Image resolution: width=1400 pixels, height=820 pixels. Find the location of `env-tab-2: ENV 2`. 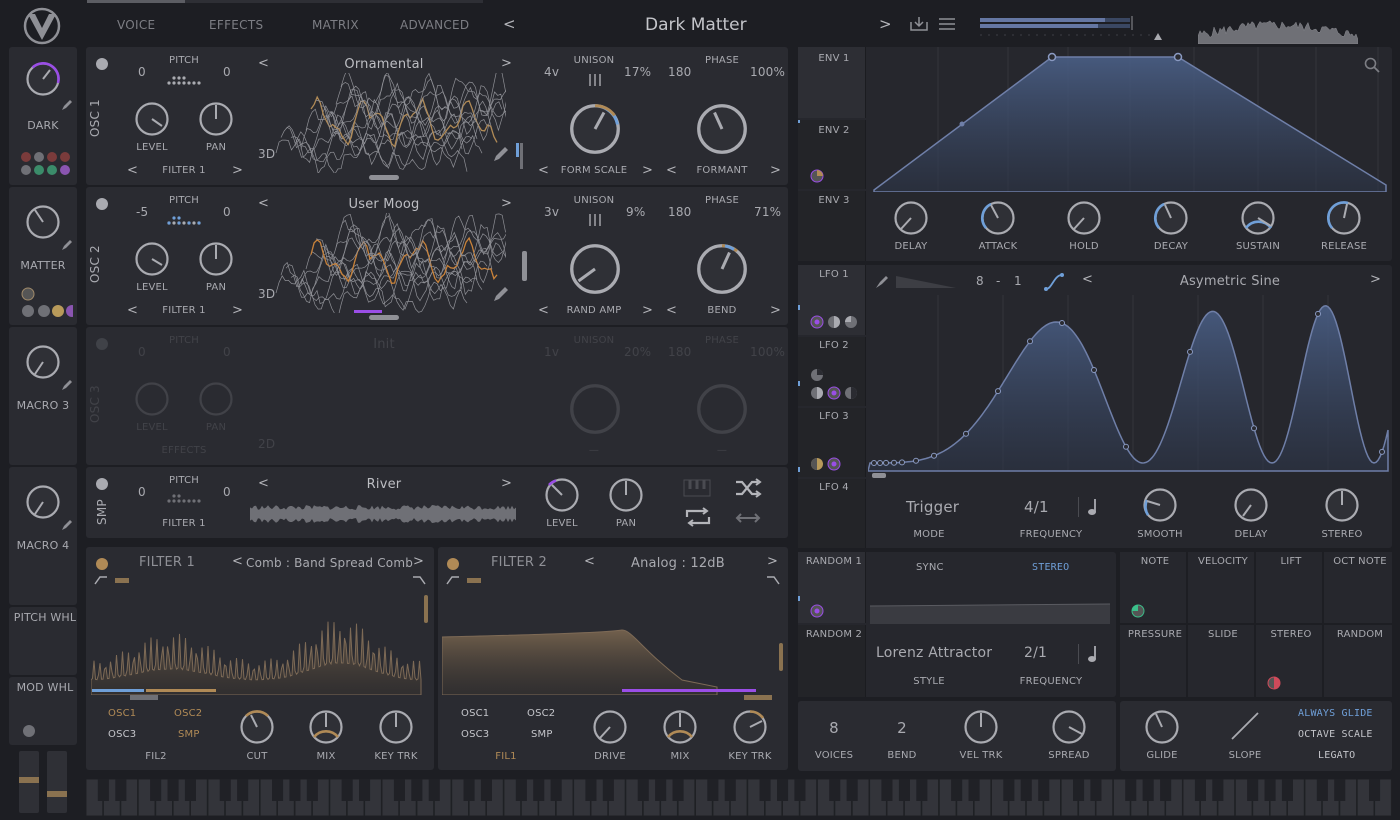

env-tab-2: ENV 2 is located at coordinates (832, 154).